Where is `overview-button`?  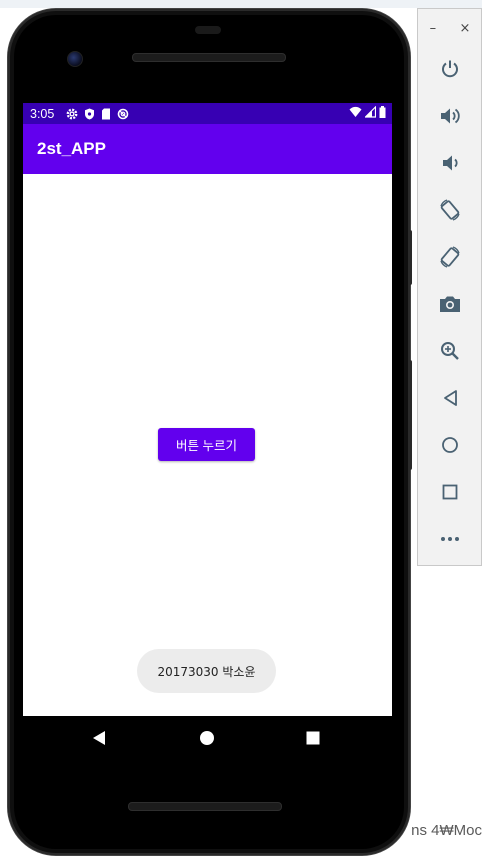
overview-button is located at coordinates (450, 492).